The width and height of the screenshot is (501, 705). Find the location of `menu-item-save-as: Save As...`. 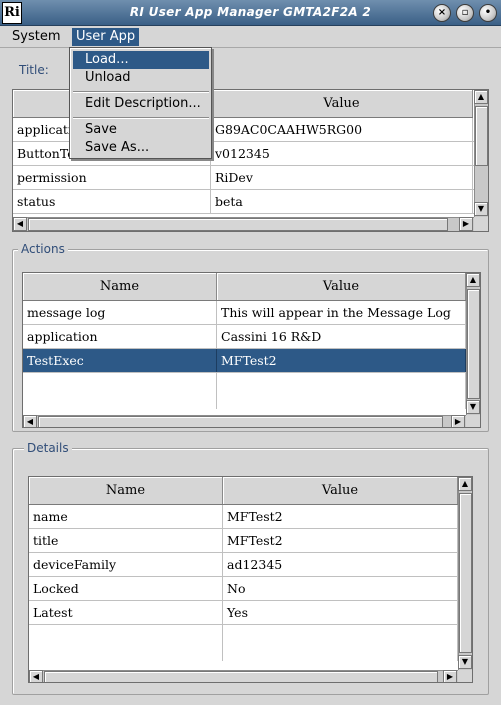

menu-item-save-as: Save As... is located at coordinates (141, 148).